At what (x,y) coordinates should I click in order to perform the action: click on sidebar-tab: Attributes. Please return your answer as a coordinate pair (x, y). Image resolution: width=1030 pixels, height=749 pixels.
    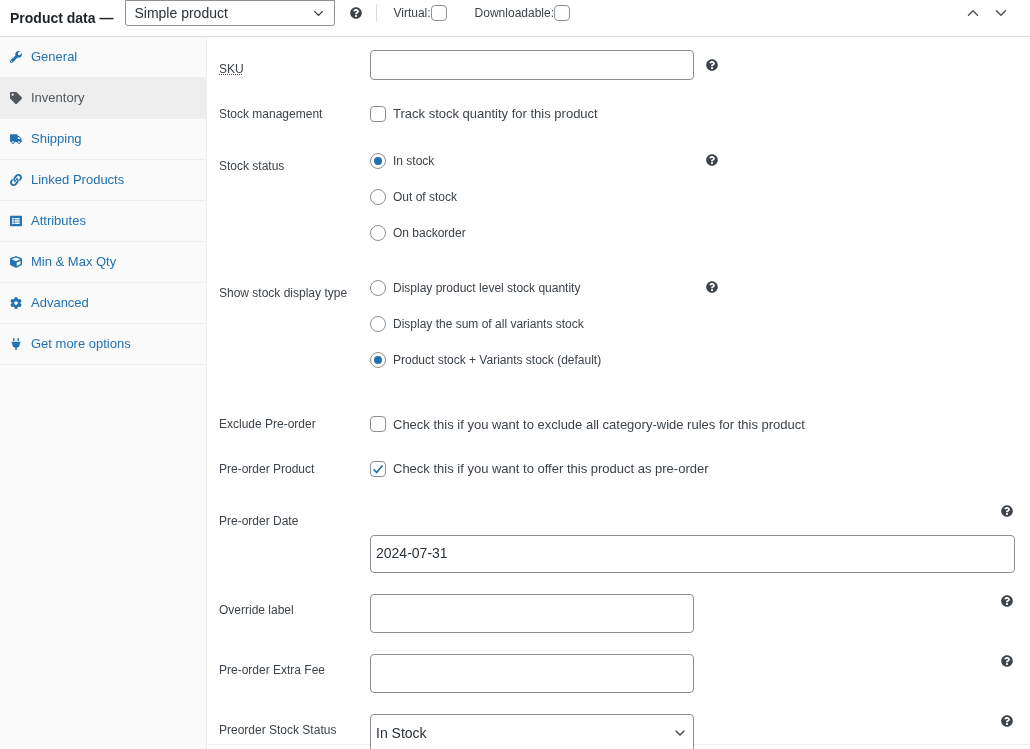
    Looking at the image, I should click on (103, 221).